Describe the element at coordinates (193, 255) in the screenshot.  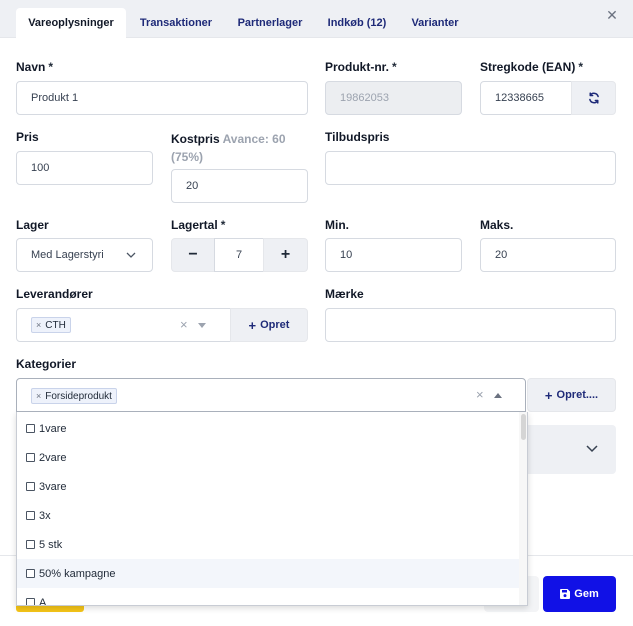
I see `decrement-button: −` at that location.